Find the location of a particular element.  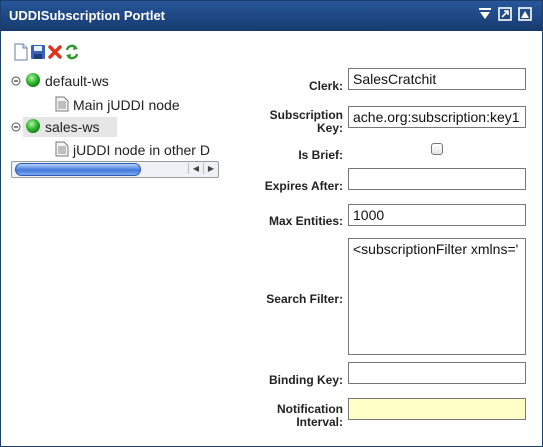

subscription-key-label: Subscription Key: is located at coordinates (306, 122).